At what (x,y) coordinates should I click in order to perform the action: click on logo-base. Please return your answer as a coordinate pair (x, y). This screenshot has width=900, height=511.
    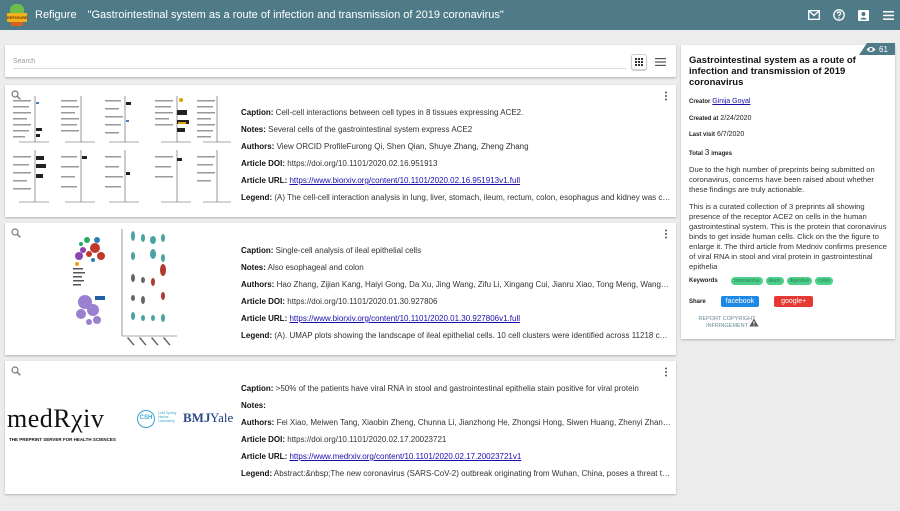
    Looking at the image, I should click on (17, 24).